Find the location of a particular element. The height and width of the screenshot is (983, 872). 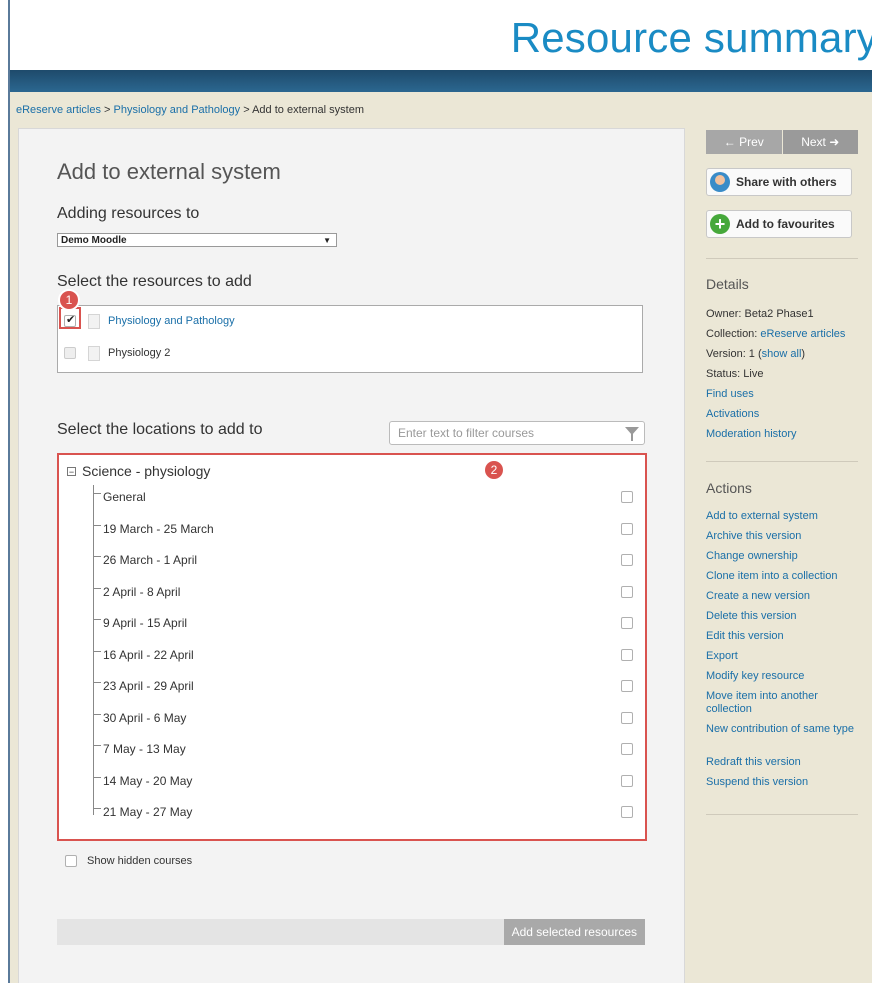

action-link: Add to external system is located at coordinates (782, 516).